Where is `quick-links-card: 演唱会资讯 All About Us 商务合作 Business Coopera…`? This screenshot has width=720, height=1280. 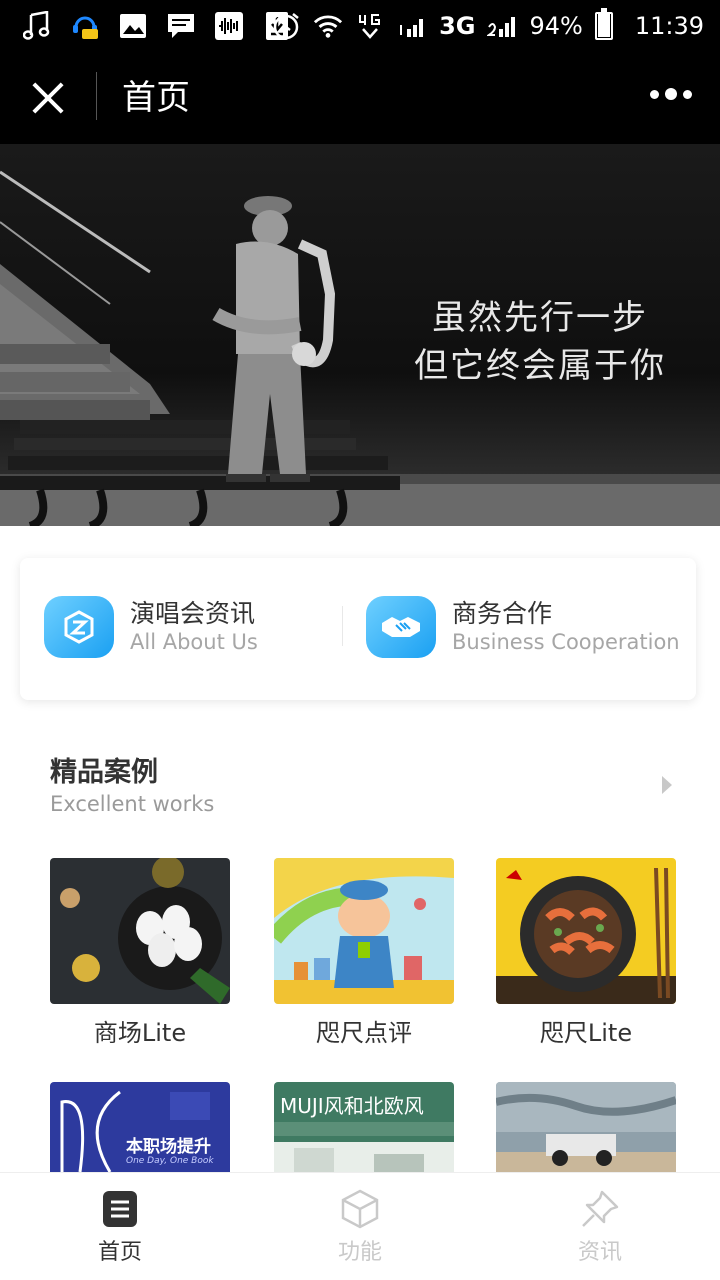
quick-links-card: 演唱会资讯 All About Us 商务合作 Business Coopera… is located at coordinates (358, 629).